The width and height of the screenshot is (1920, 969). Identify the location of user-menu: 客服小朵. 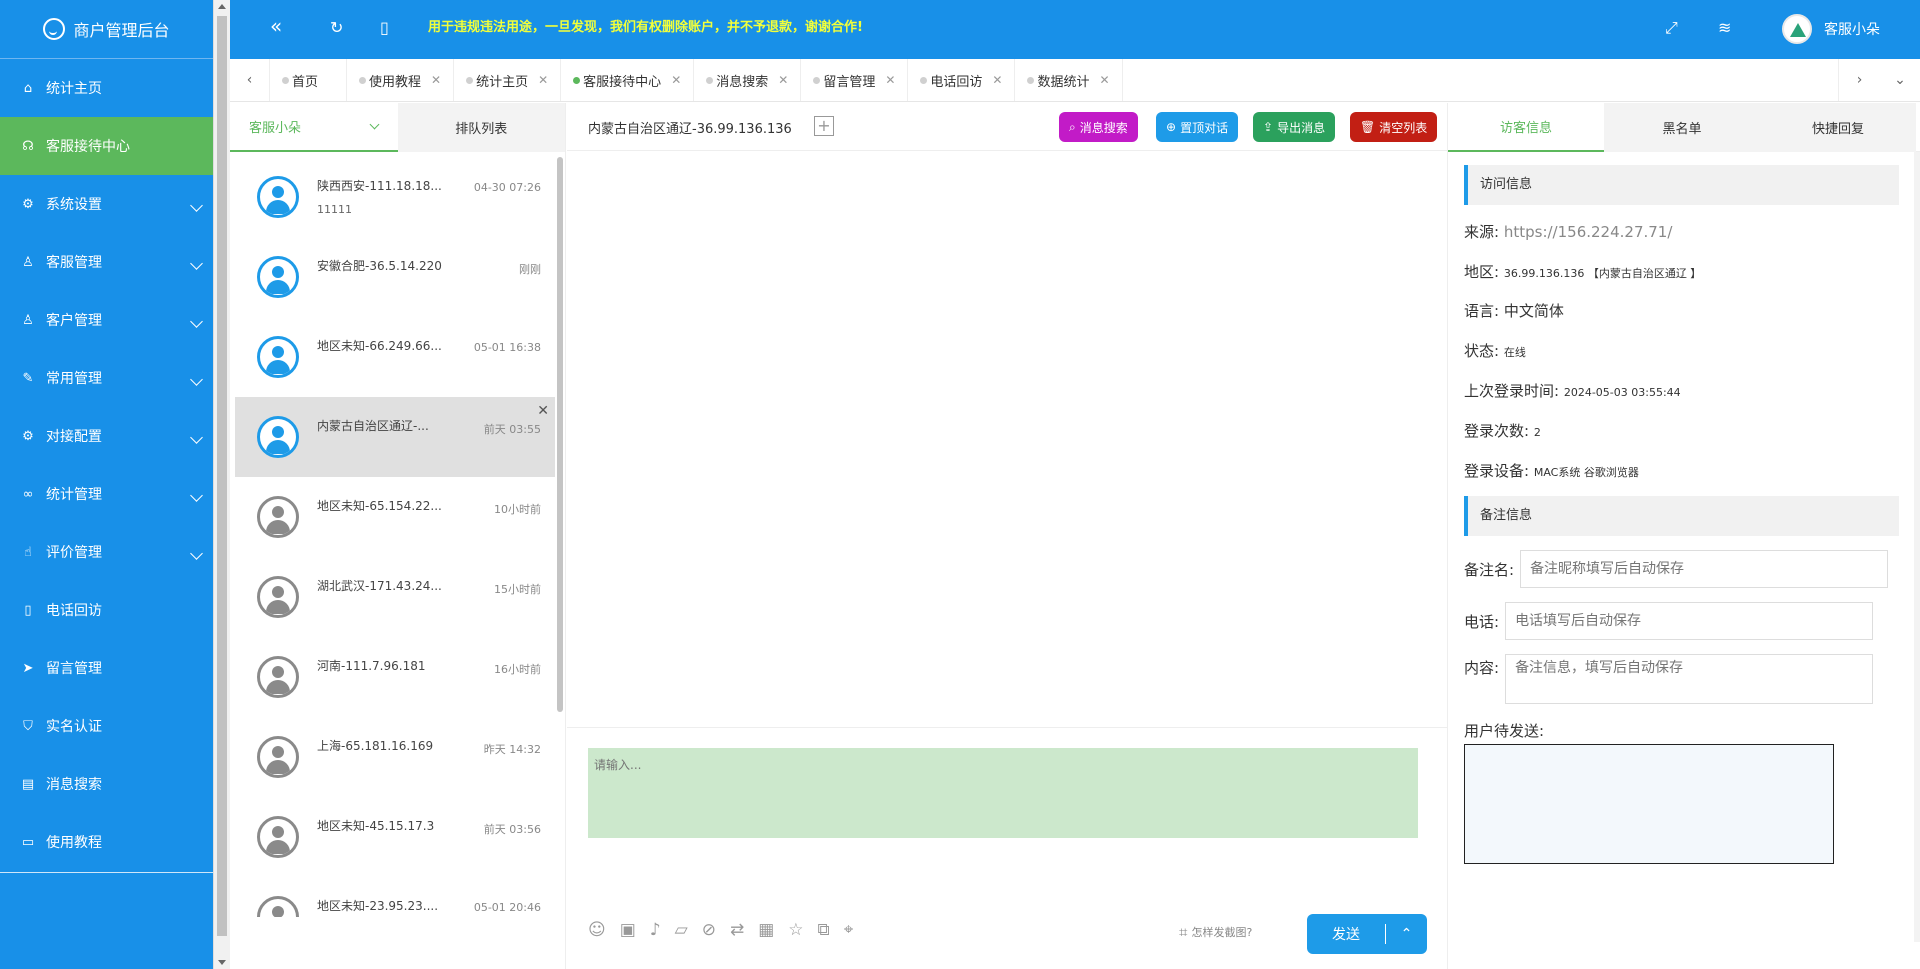
(1831, 29).